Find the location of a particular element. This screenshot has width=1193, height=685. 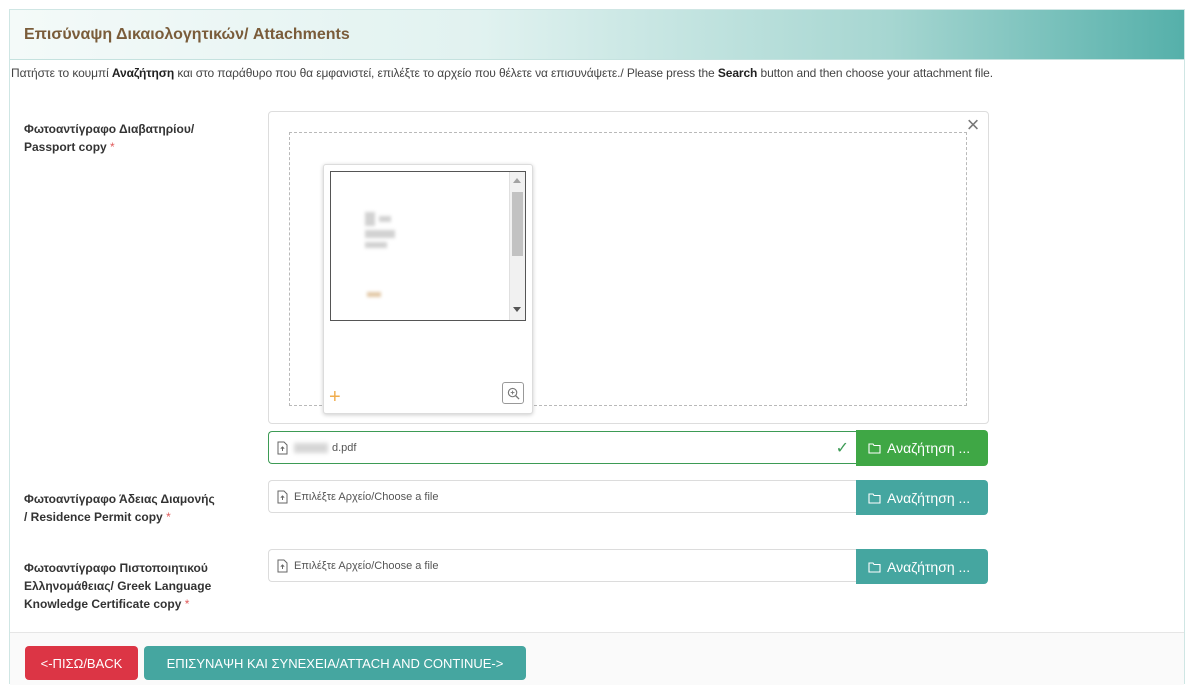

residence-file-input: Επιλέξτε Αρχείο/Choose a file is located at coordinates (562, 496).